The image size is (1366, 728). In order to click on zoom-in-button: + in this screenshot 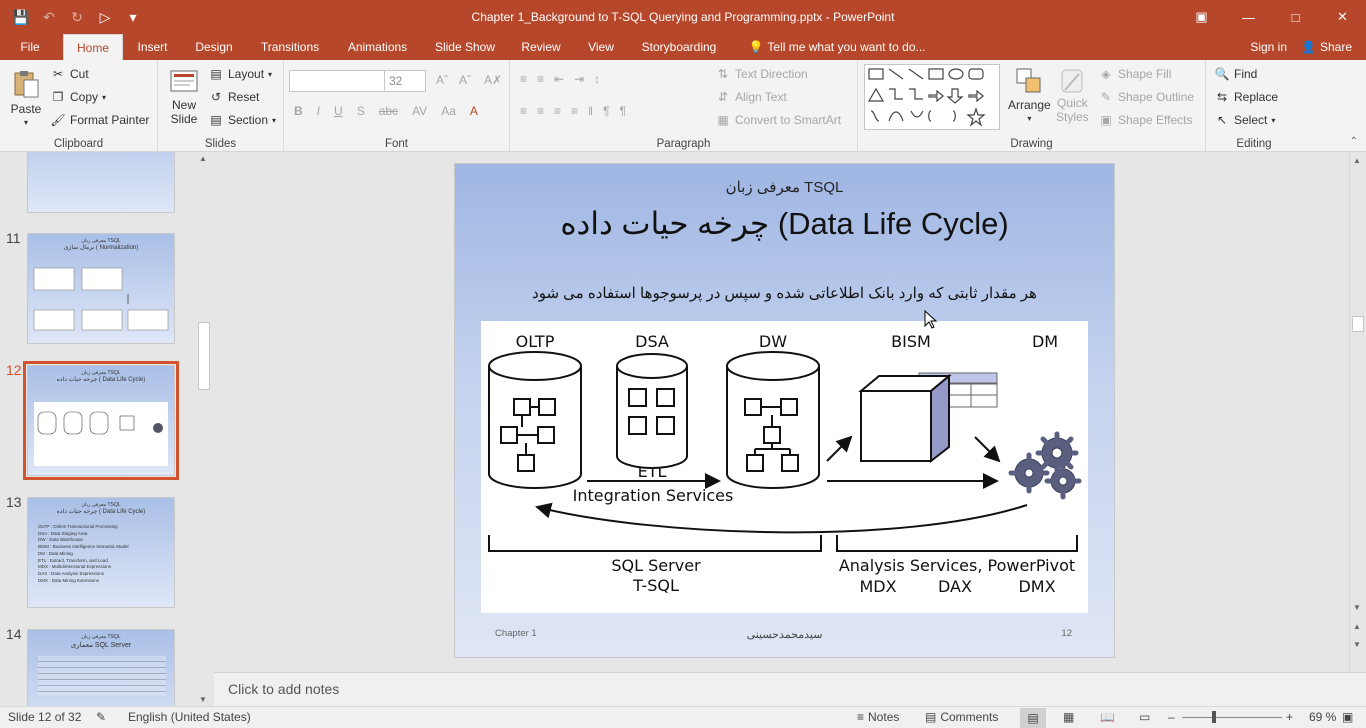, I will do `click(1289, 717)`.